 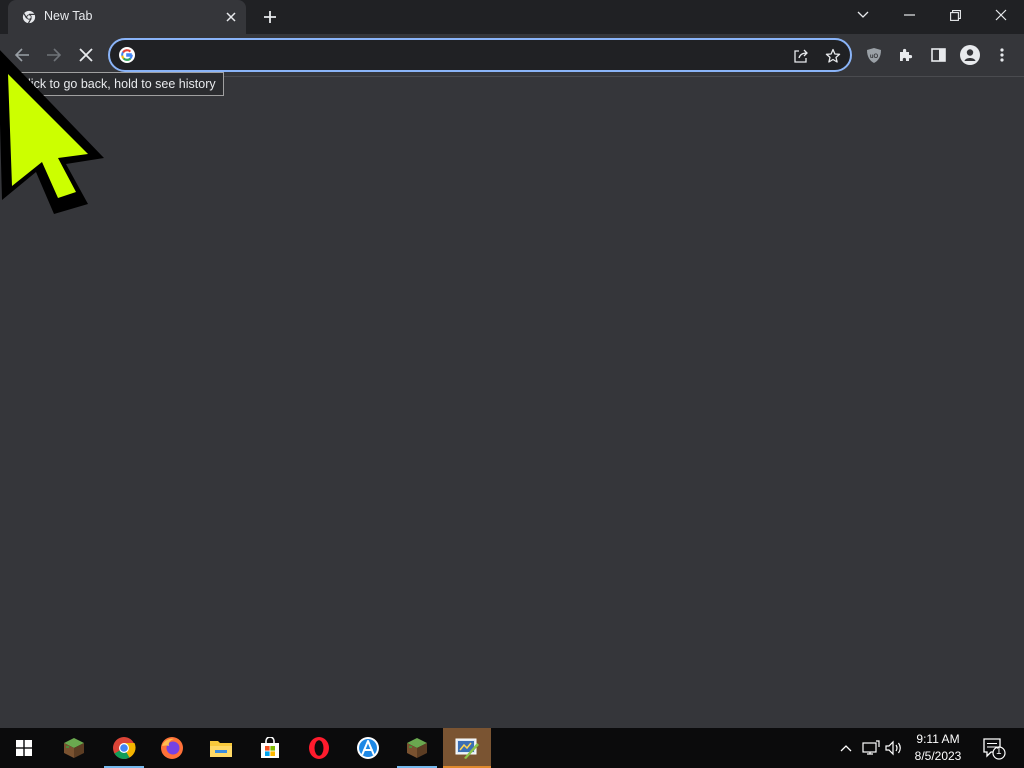 I want to click on puzzle-icon, so click(x=906, y=54).